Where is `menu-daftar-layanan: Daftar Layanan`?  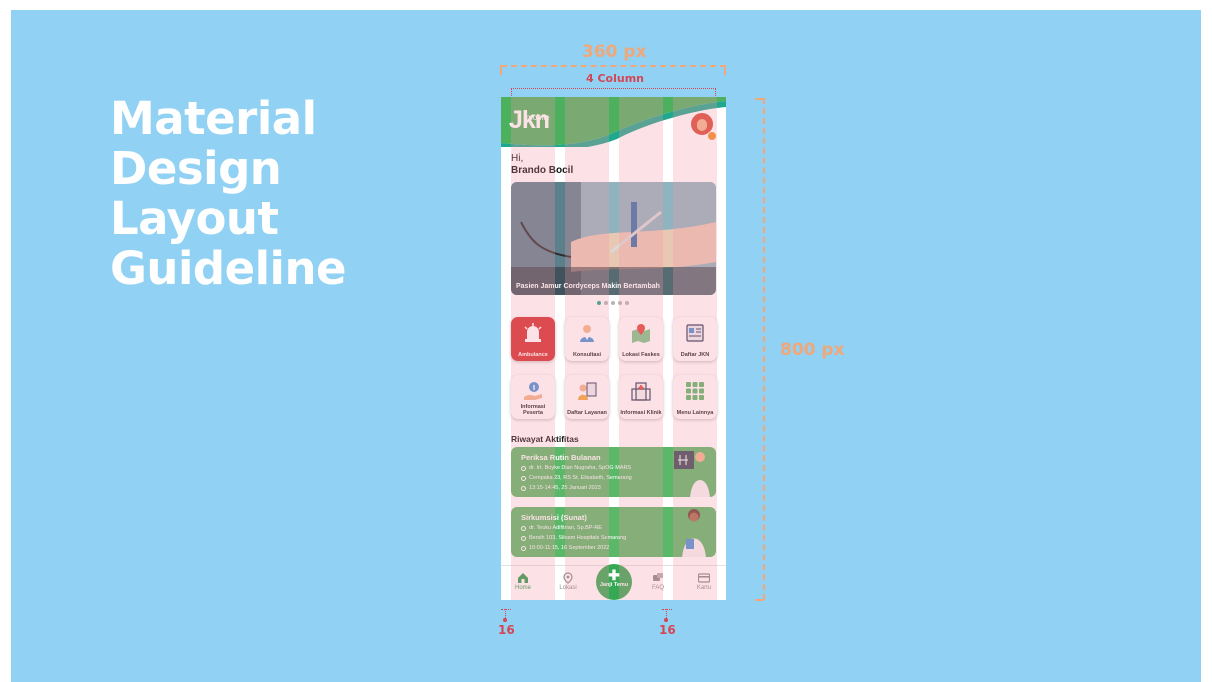 menu-daftar-layanan: Daftar Layanan is located at coordinates (587, 397).